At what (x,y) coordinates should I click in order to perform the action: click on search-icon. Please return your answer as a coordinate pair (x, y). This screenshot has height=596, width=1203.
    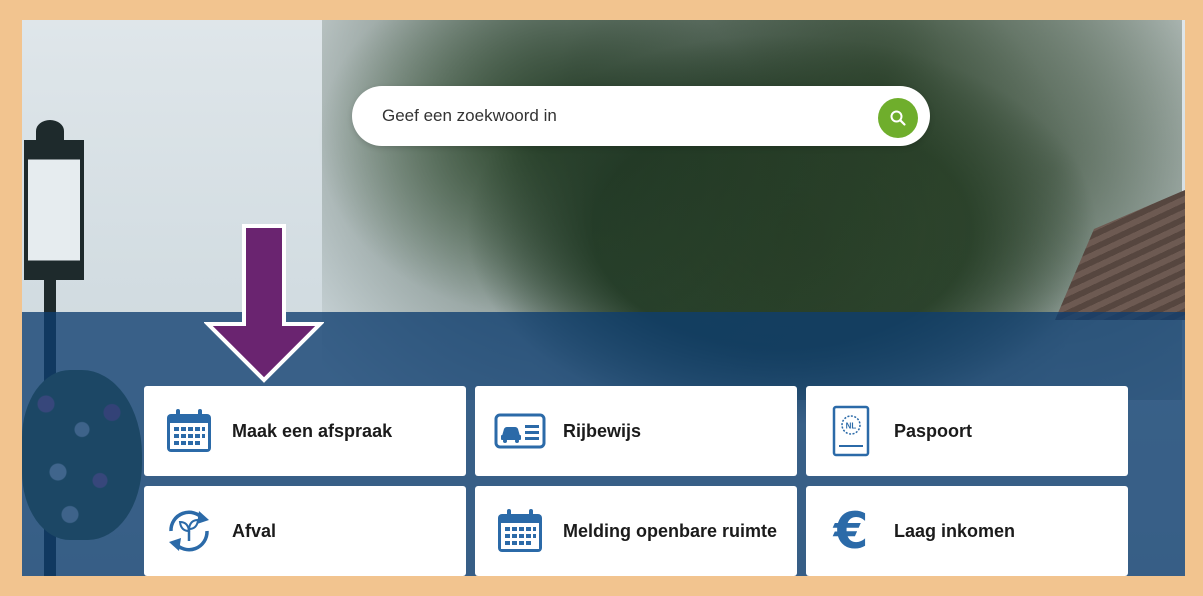
    Looking at the image, I should click on (898, 118).